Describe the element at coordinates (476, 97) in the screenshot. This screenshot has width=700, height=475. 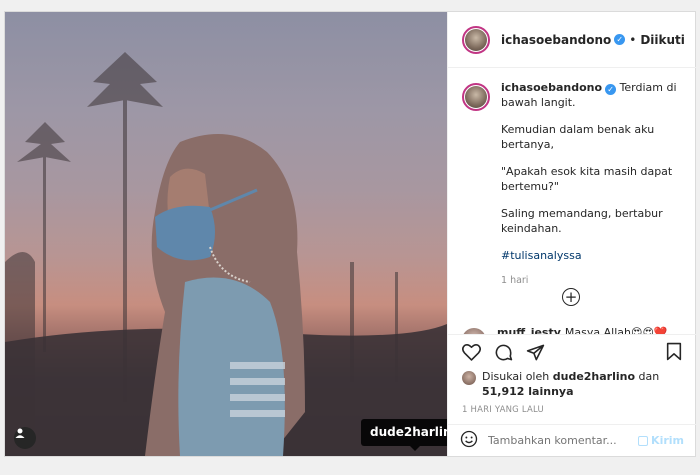
I see `caption-avatar` at that location.